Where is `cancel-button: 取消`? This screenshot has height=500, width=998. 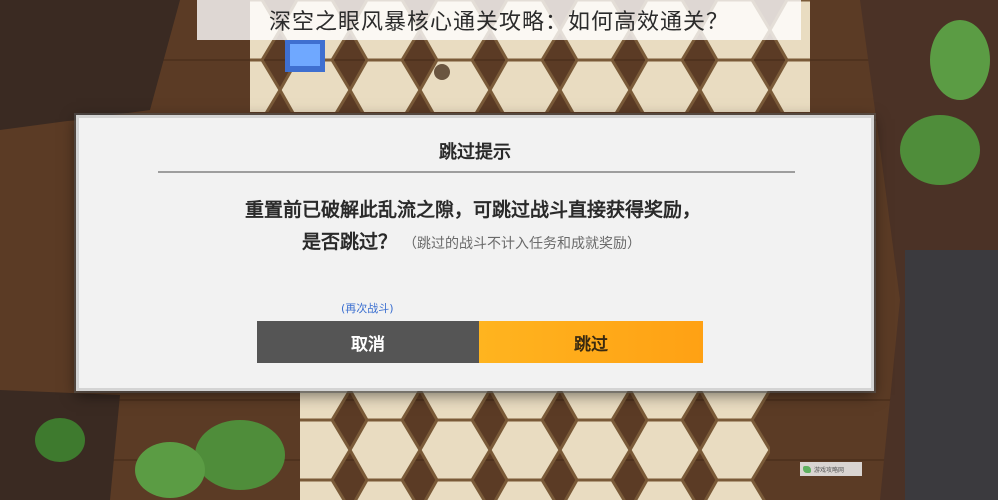
cancel-button: 取消 is located at coordinates (368, 342).